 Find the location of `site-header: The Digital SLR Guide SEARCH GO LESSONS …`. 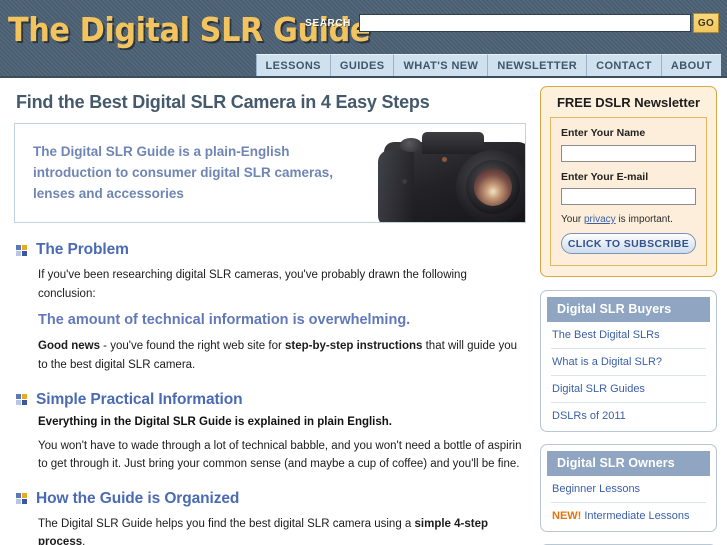

site-header: The Digital SLR Guide SEARCH GO LESSONS … is located at coordinates (363, 39).